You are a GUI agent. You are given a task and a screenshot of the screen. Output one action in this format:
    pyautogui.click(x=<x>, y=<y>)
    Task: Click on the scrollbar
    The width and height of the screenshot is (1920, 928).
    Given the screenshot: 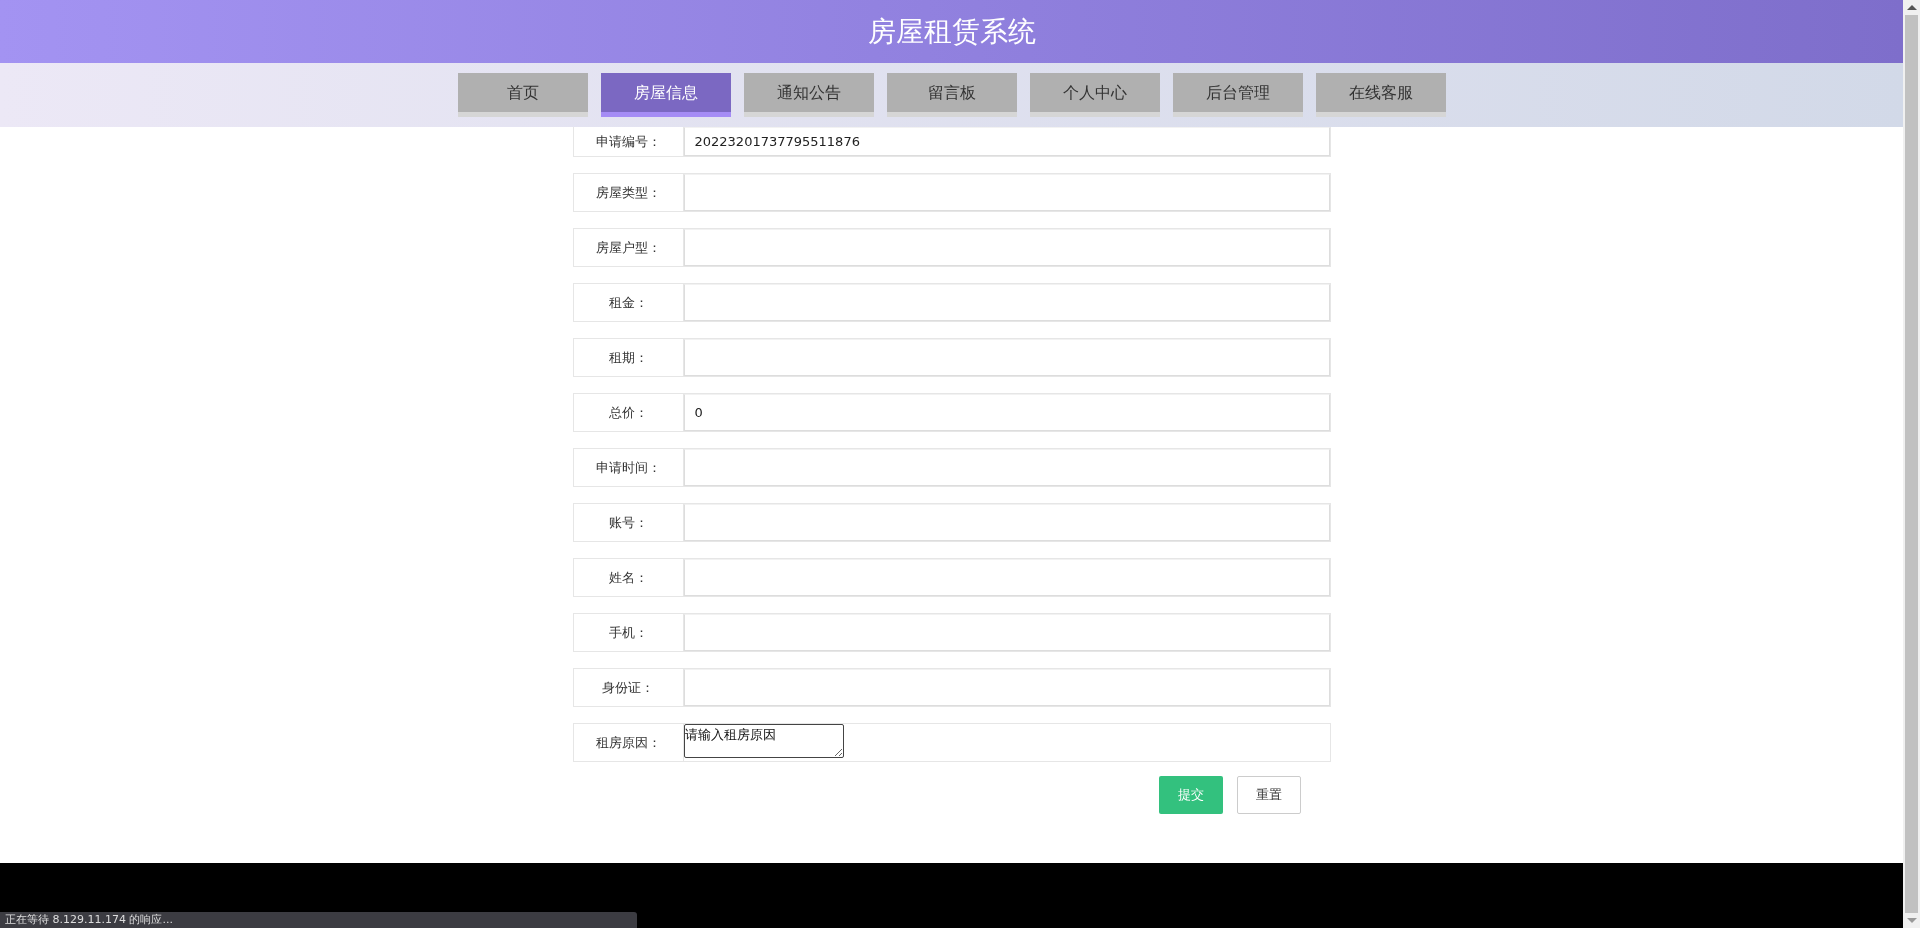 What is the action you would take?
    pyautogui.click(x=1911, y=464)
    